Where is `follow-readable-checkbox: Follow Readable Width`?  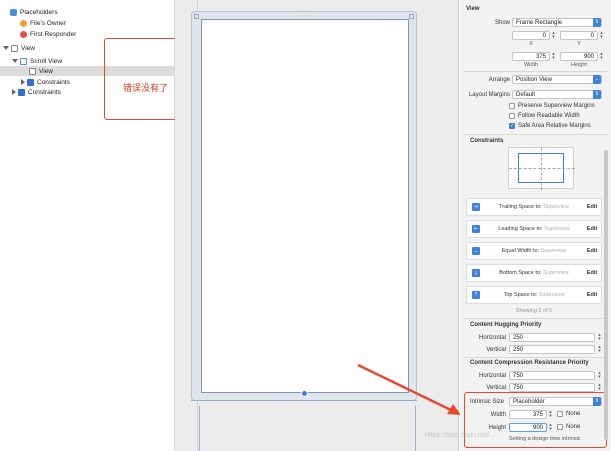
follow-readable-checkbox: Follow Readable Width is located at coordinates (544, 116).